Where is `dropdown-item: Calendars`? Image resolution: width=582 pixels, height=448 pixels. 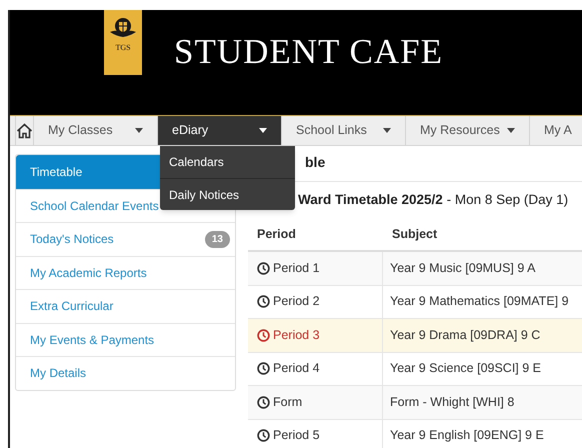
dropdown-item: Calendars is located at coordinates (227, 162).